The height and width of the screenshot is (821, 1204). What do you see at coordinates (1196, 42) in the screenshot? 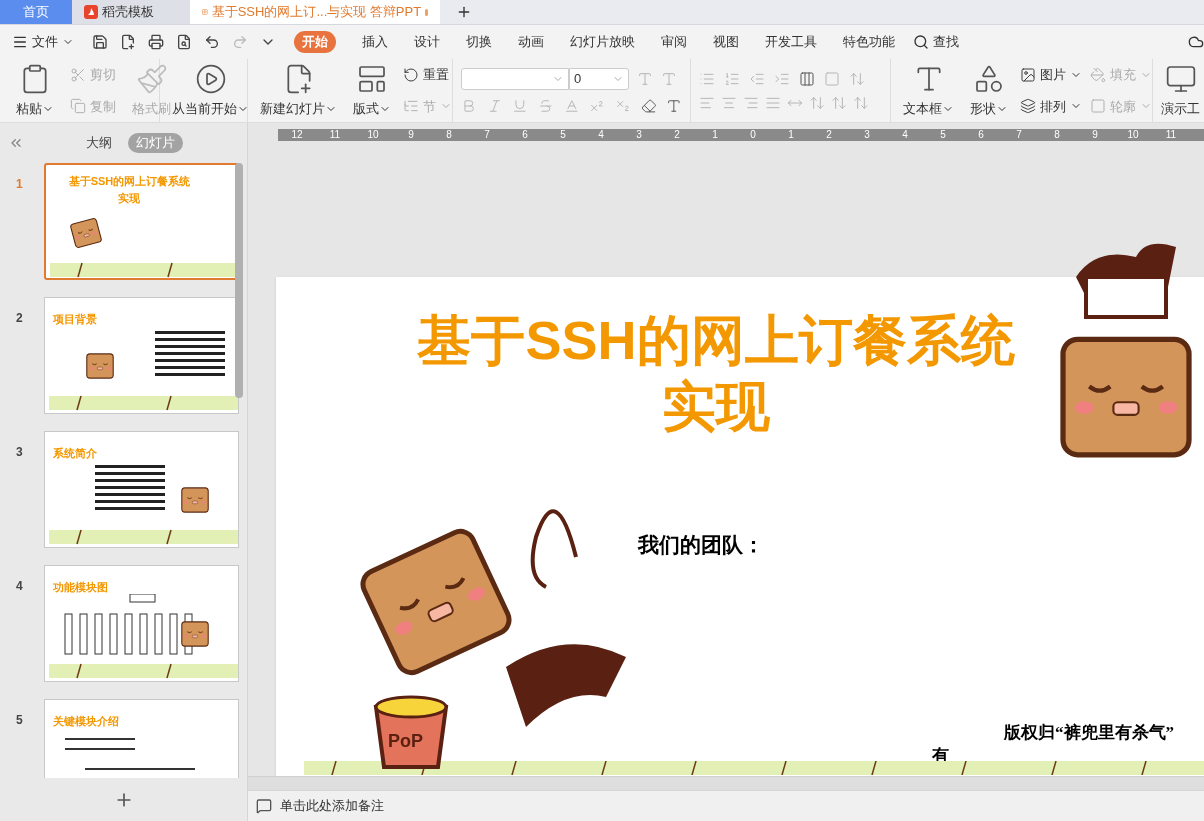
I see `cloud-icon` at bounding box center [1196, 42].